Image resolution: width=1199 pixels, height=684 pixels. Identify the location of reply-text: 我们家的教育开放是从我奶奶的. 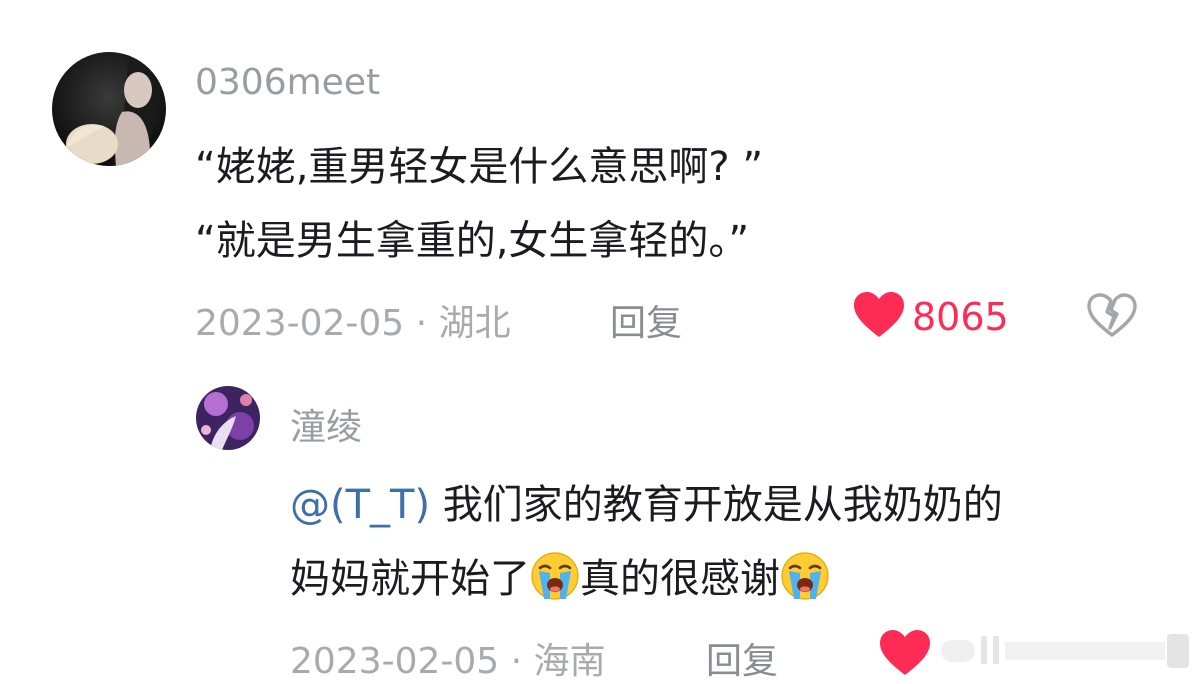
(716, 505).